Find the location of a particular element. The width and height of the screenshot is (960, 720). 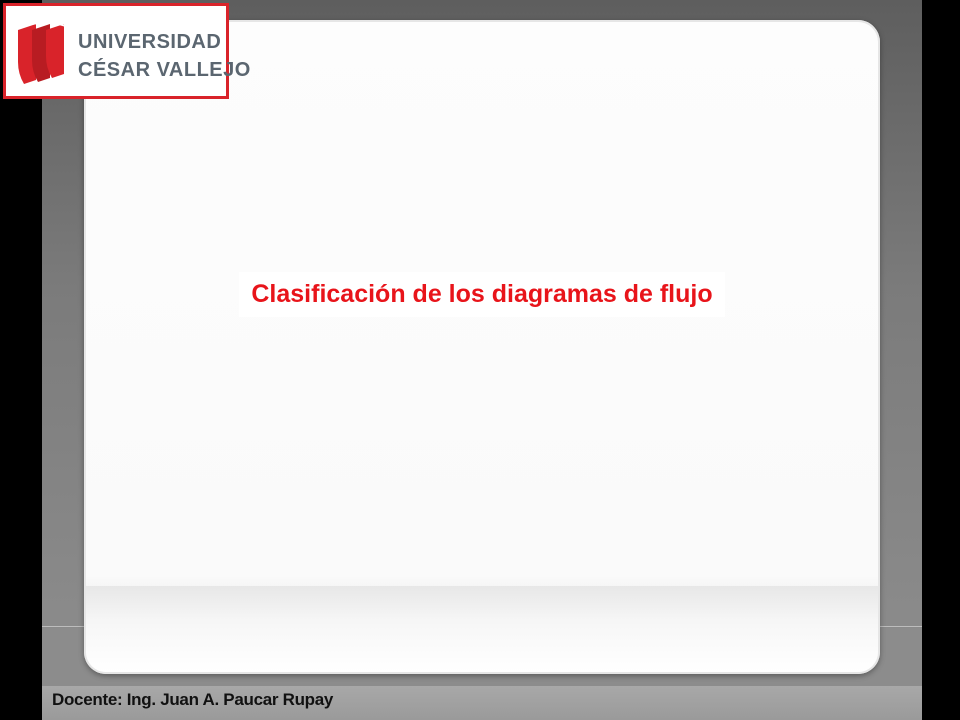

instructor-footer: Docente: Ing. Juan A. Paucar Rupay is located at coordinates (193, 699).